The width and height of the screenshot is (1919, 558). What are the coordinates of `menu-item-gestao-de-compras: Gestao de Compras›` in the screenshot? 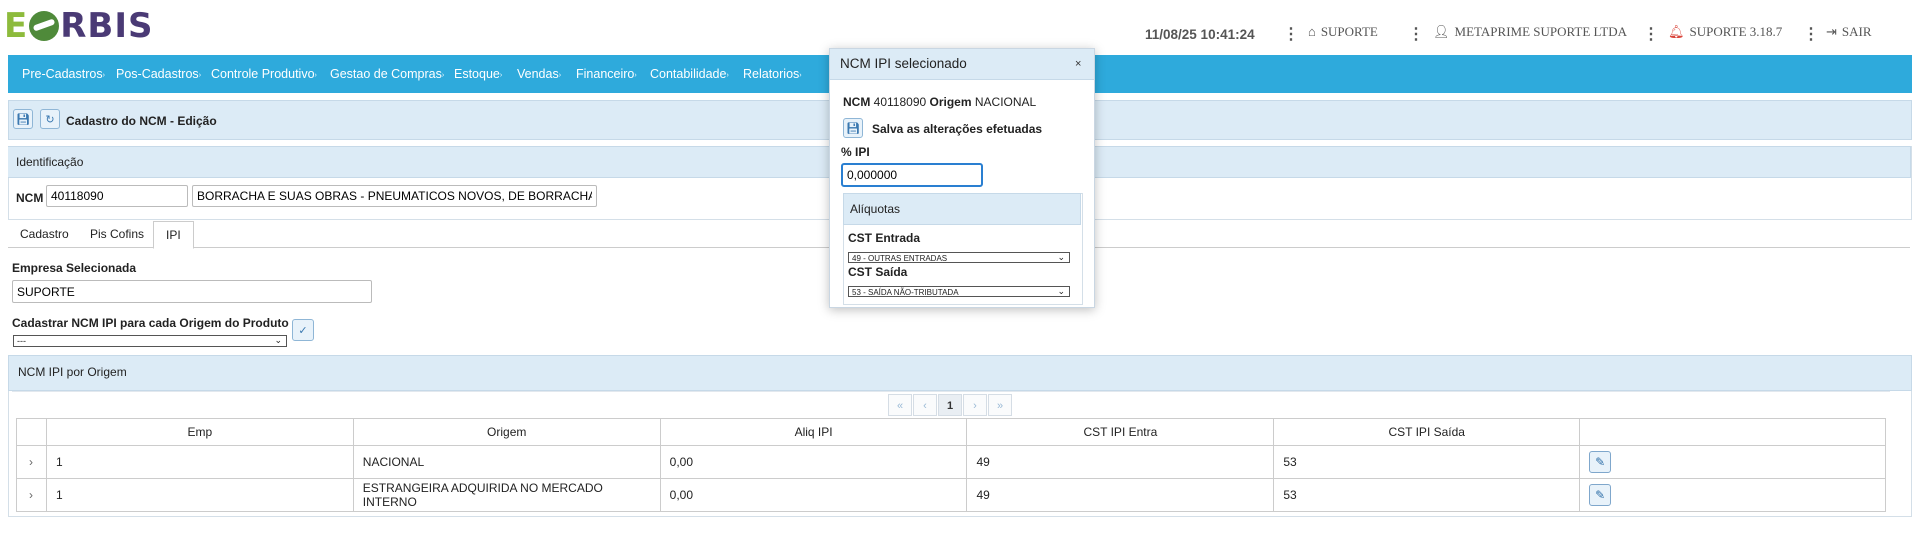 It's located at (387, 74).